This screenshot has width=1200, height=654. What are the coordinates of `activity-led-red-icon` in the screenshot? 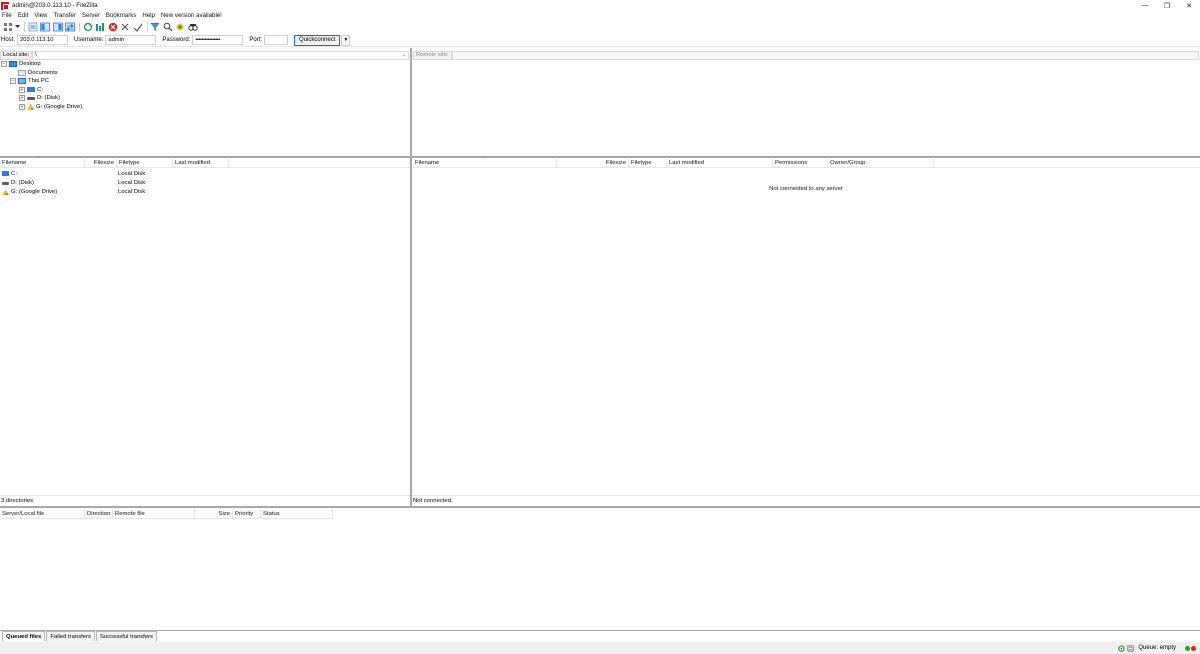 It's located at (1193, 648).